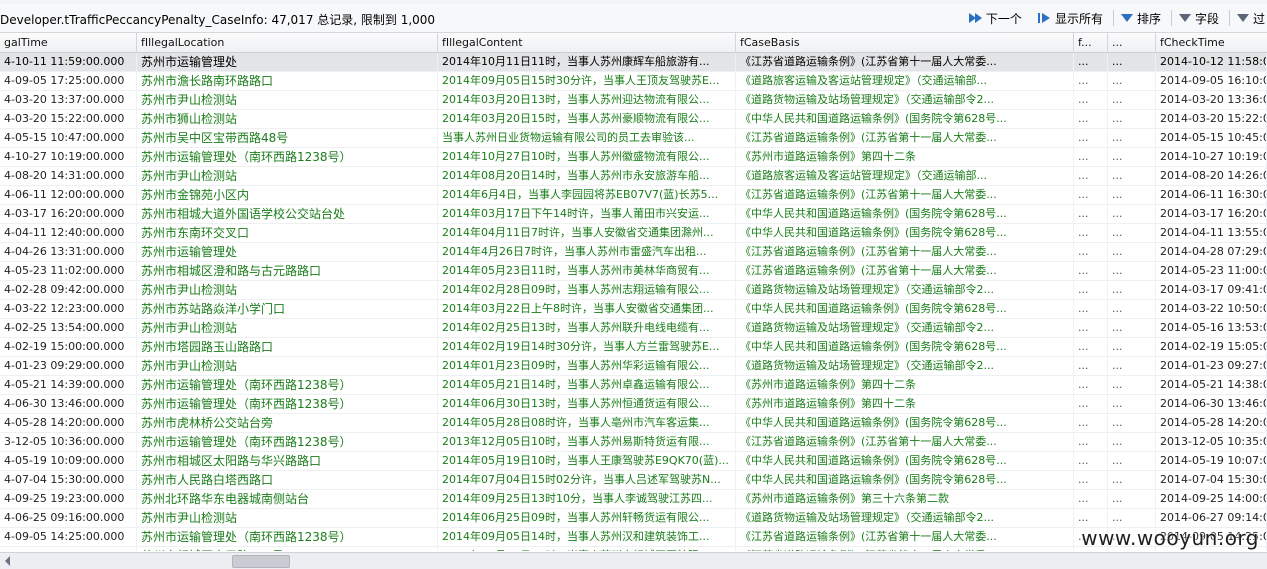 The height and width of the screenshot is (569, 1267). Describe the element at coordinates (68, 42) in the screenshot. I see `column-header-illegal-time: galTime` at that location.